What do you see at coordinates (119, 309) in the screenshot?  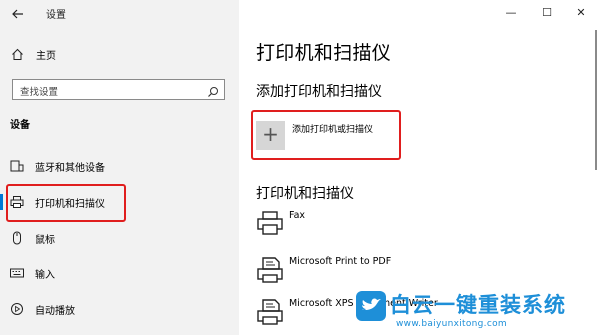 I see `sidebar-item-autoplay: 自动播放` at bounding box center [119, 309].